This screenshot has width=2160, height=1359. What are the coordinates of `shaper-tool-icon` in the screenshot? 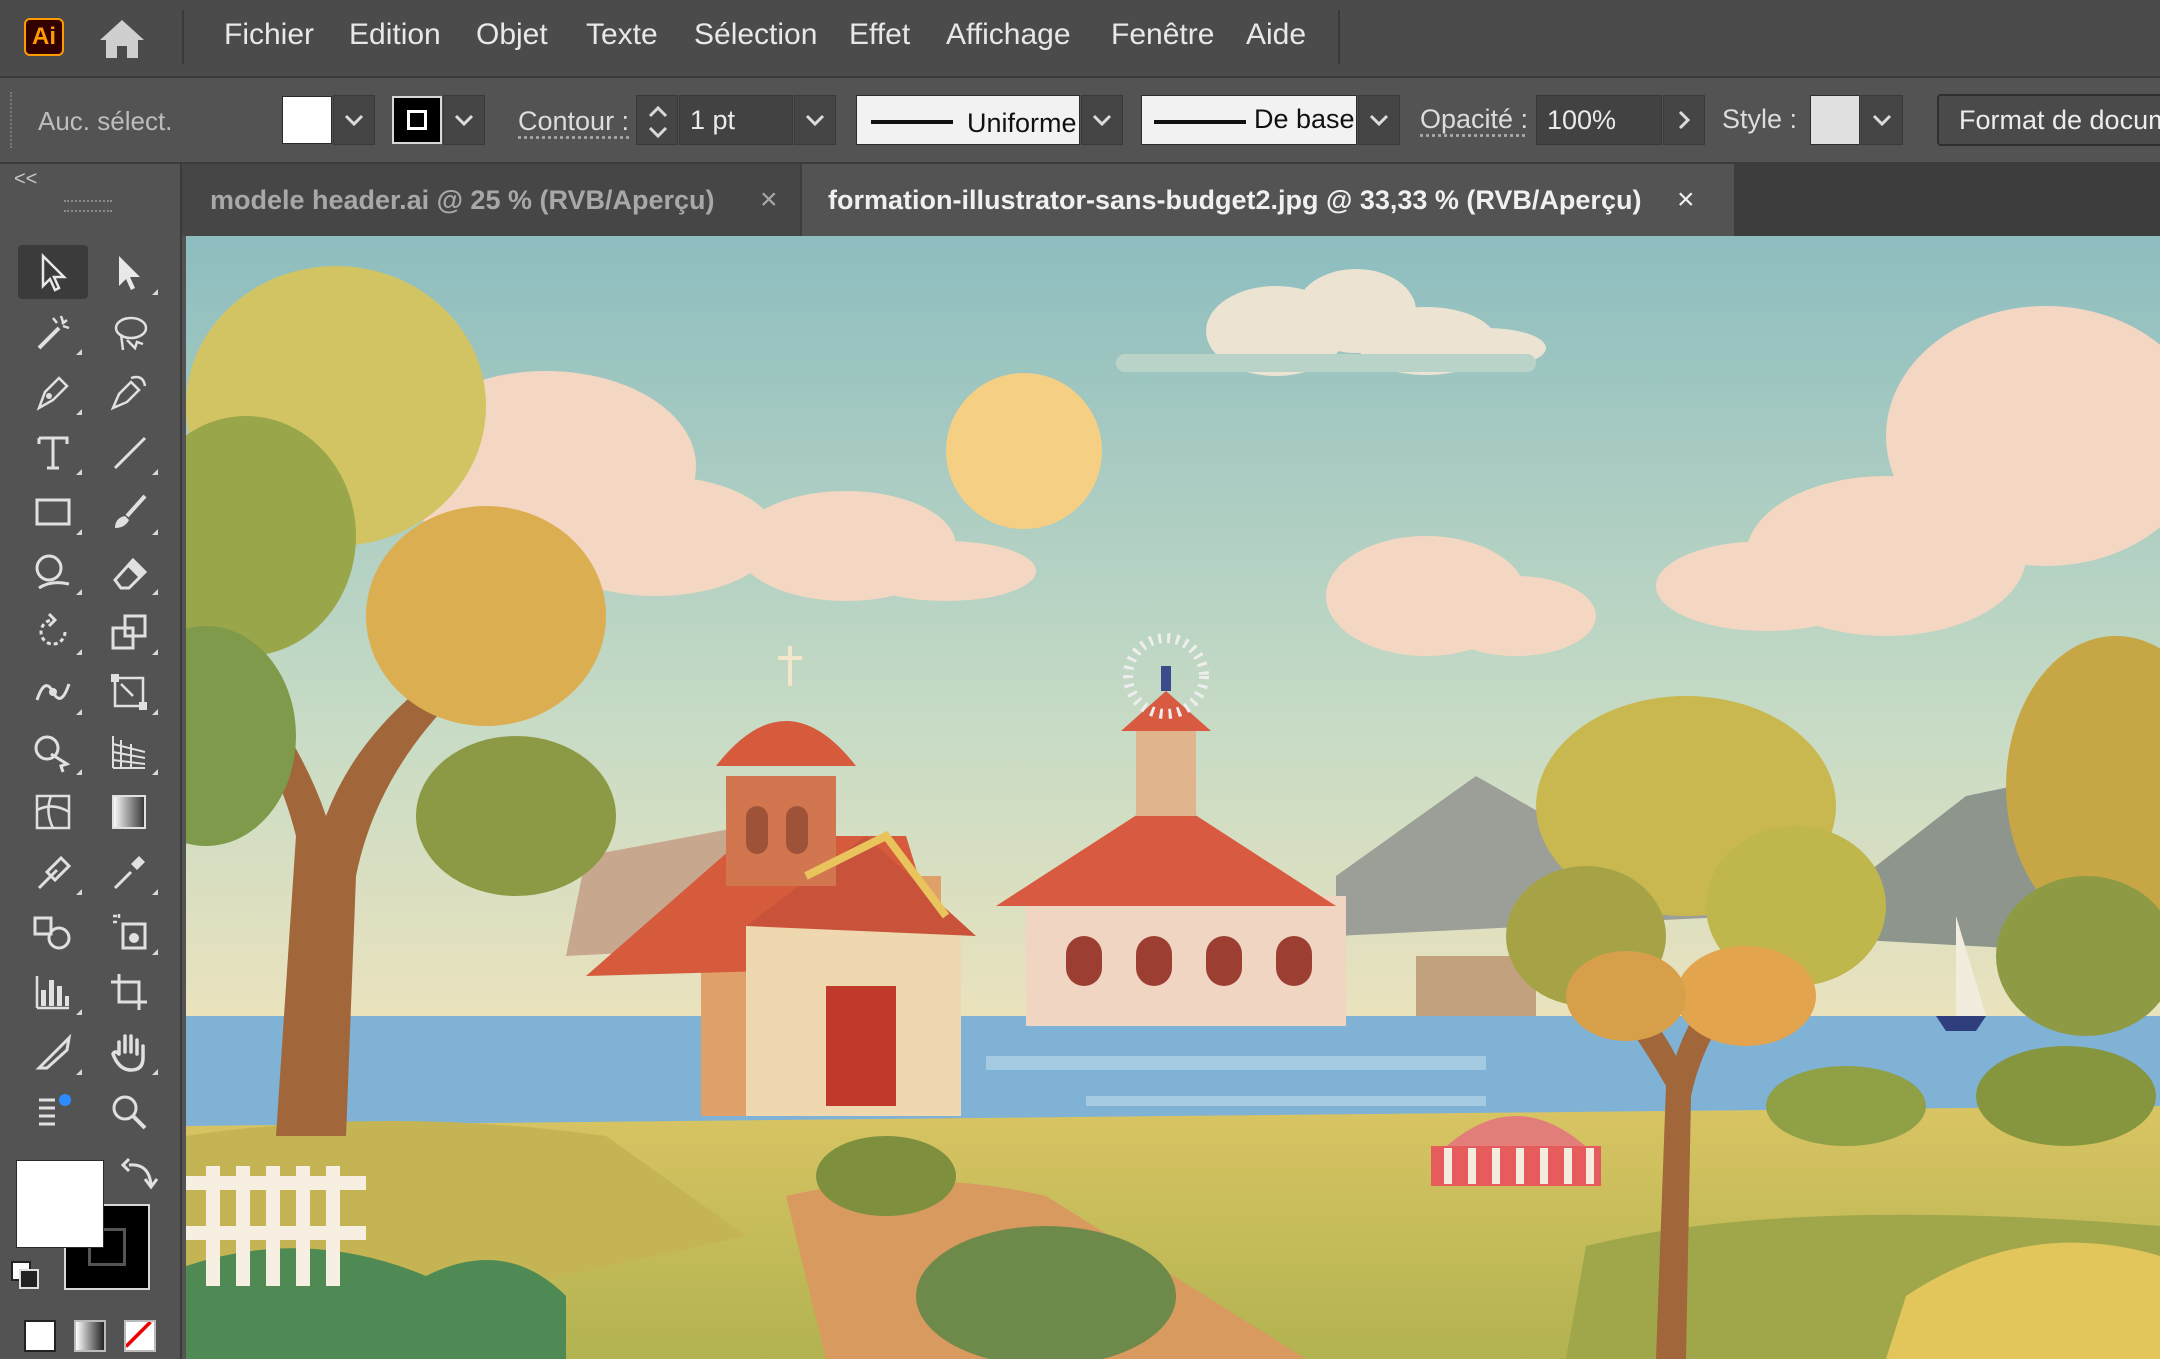 It's located at (53, 572).